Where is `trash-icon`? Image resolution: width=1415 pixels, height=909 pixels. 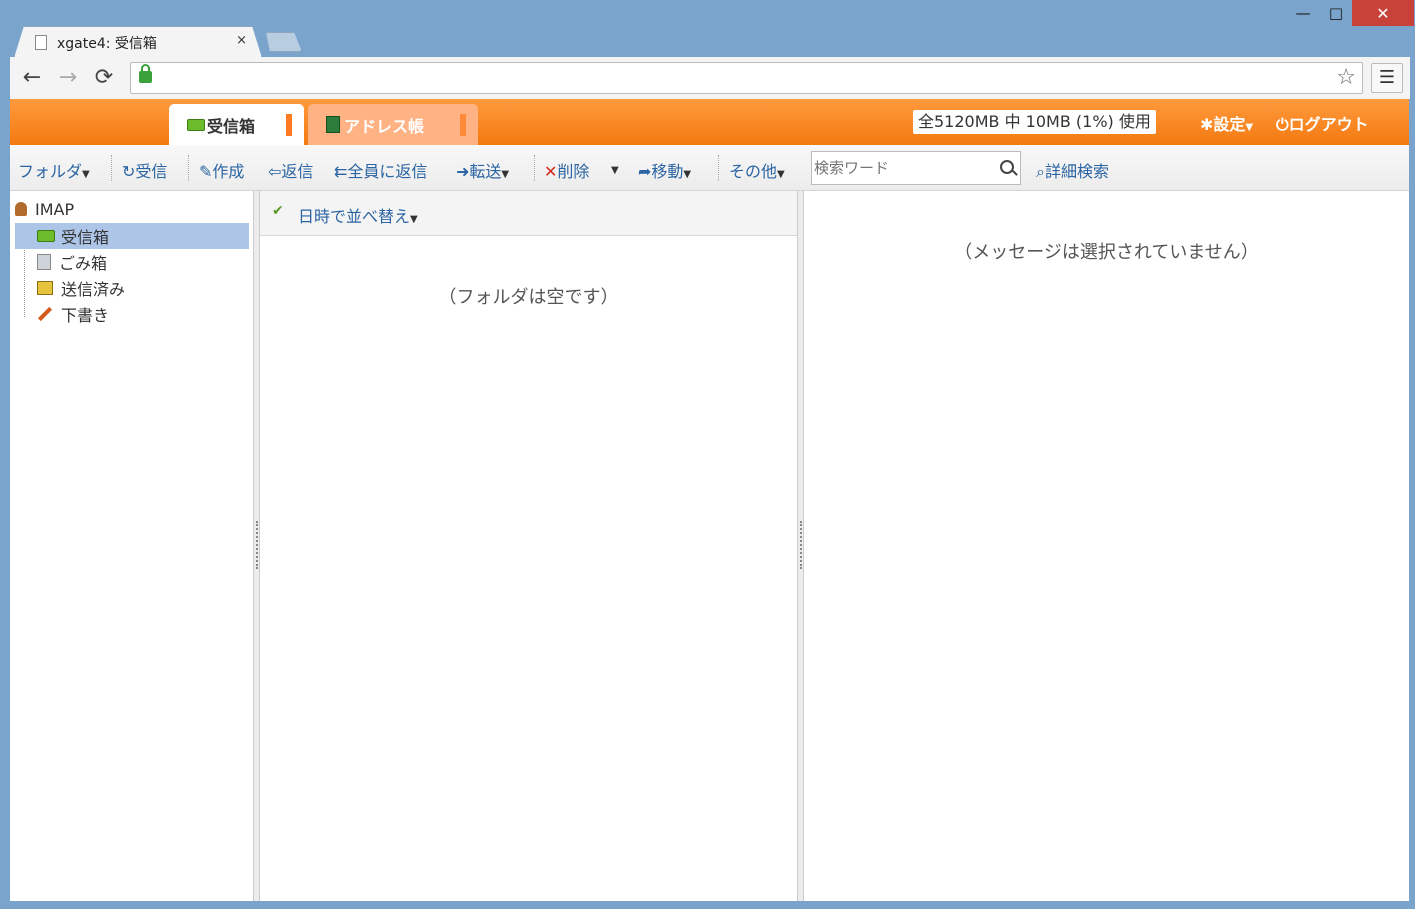
trash-icon is located at coordinates (44, 262).